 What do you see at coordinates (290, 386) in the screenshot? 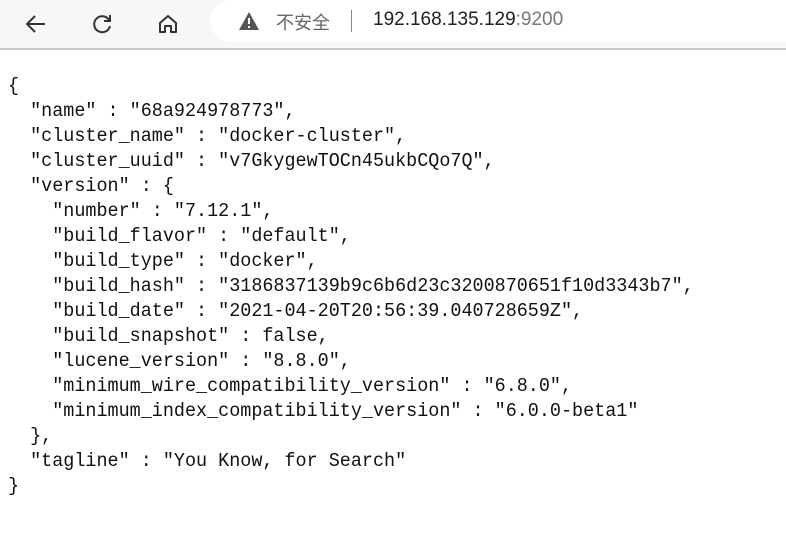
I see `json-line: "minimum_wire_compatibility_version"` at bounding box center [290, 386].